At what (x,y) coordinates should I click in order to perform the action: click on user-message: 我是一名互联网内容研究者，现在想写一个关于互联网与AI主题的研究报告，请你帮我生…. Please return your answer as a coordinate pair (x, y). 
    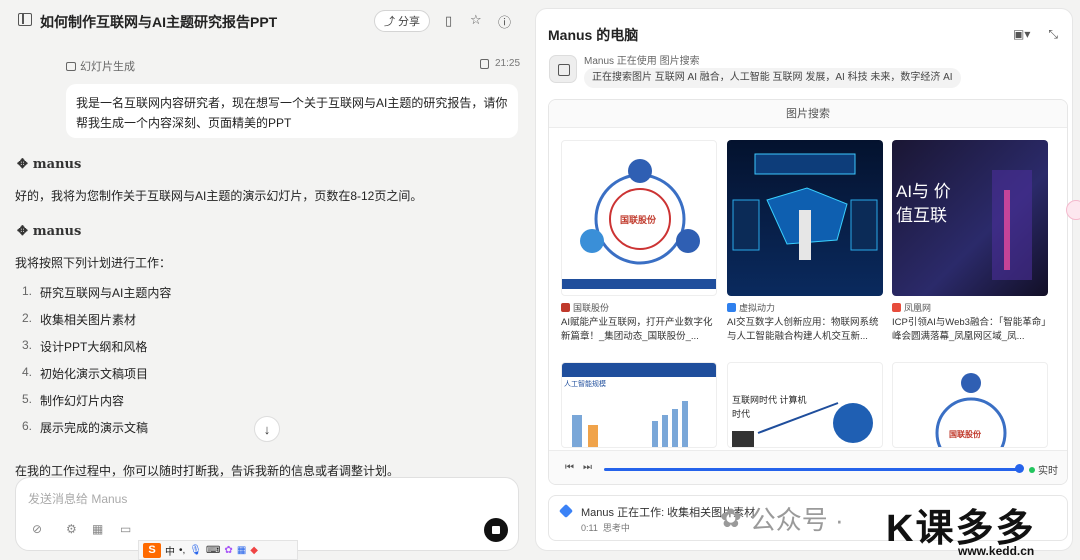
    Looking at the image, I should click on (292, 111).